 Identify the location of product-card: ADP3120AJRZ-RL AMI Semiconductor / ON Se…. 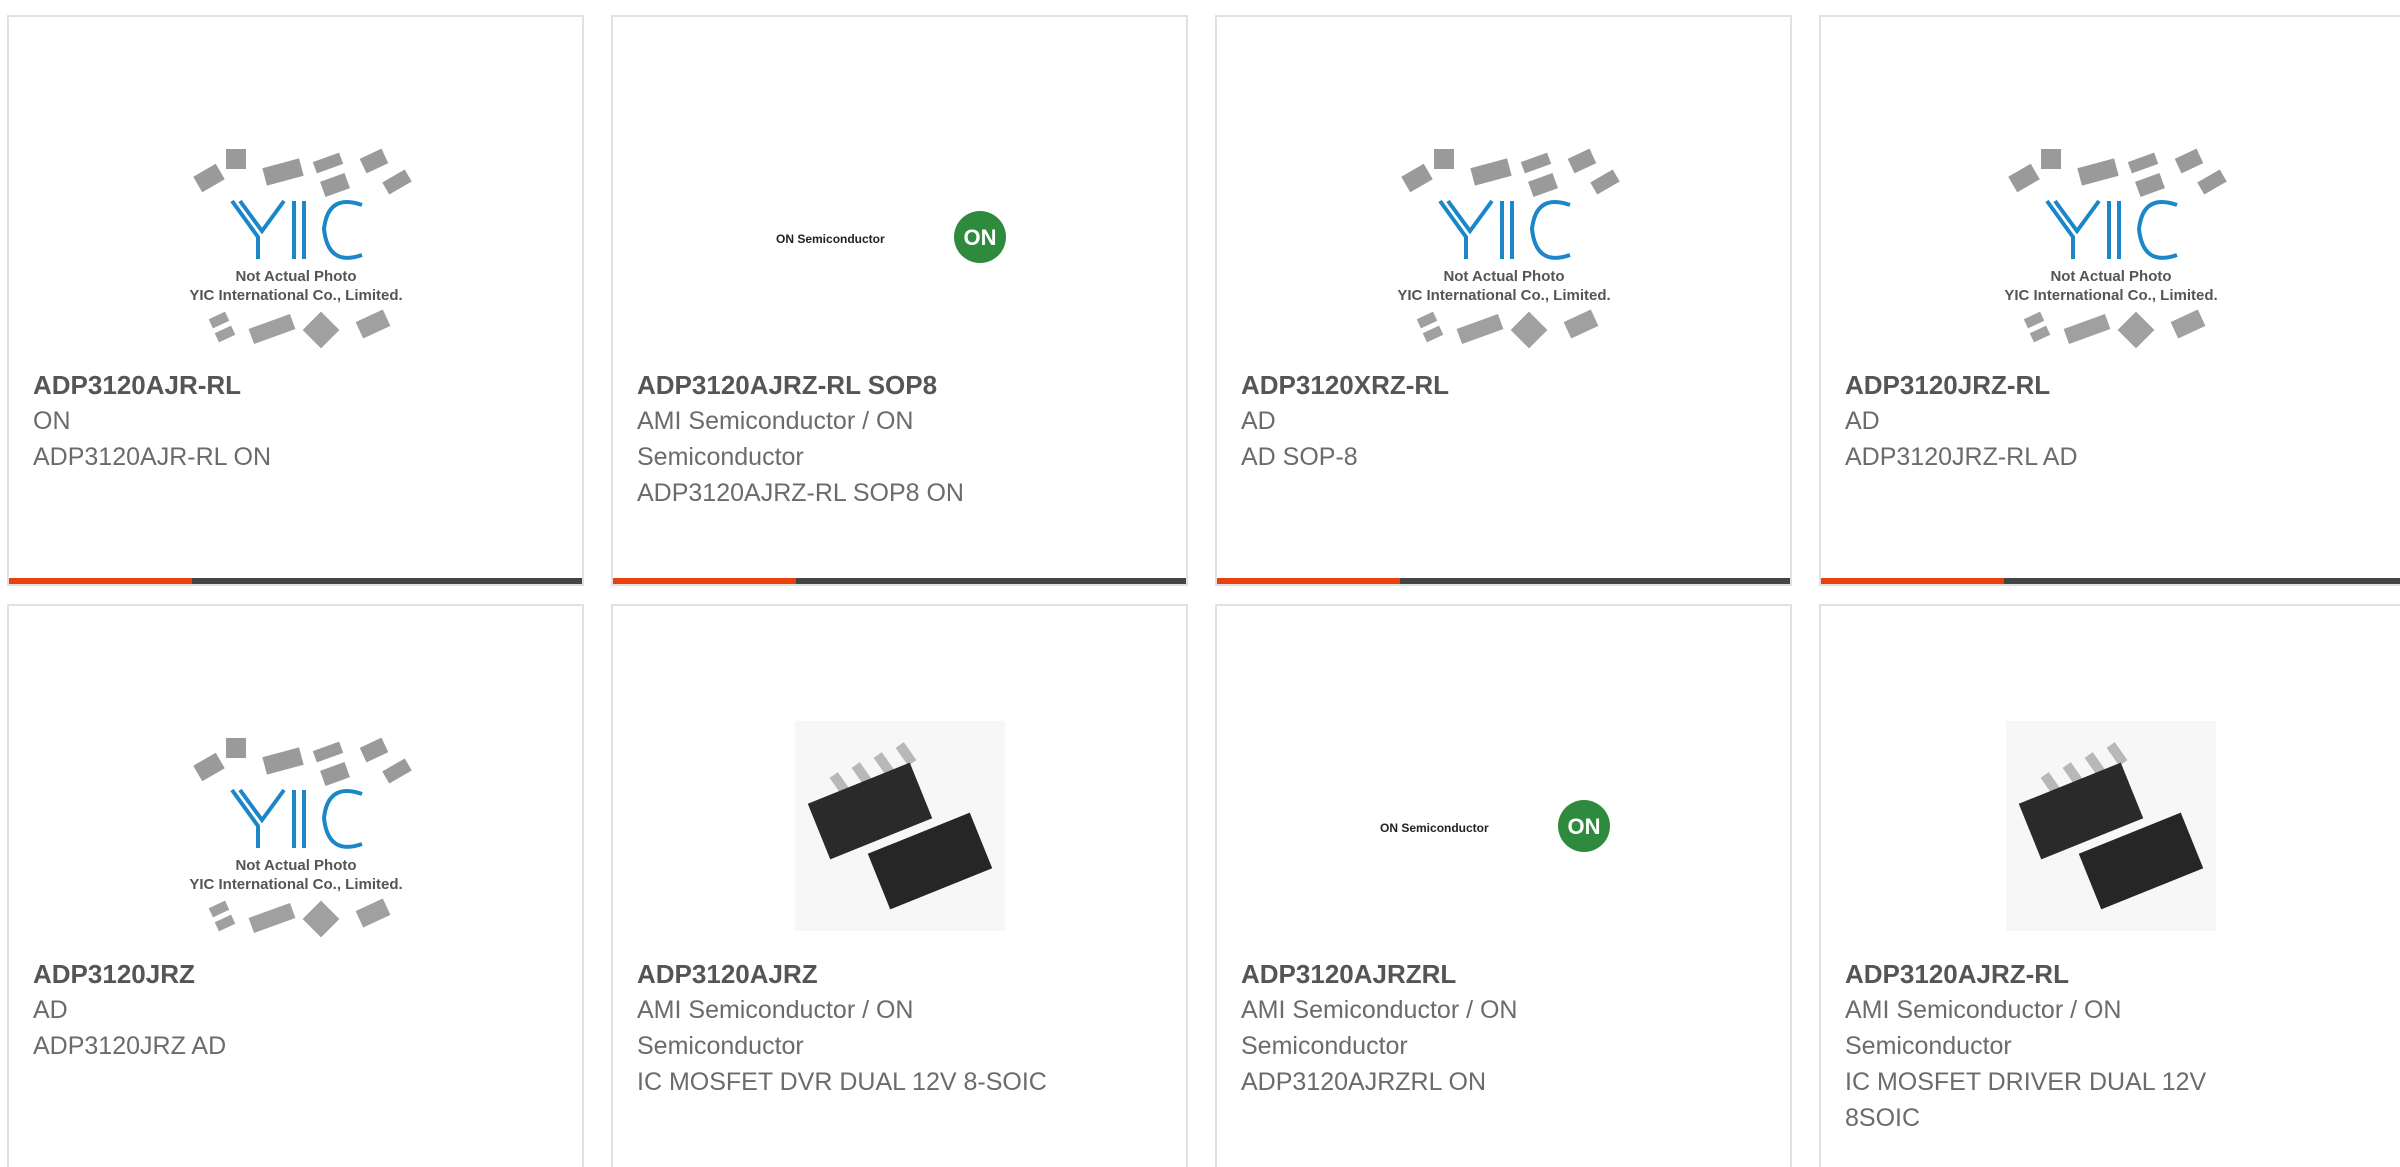
(2109, 885).